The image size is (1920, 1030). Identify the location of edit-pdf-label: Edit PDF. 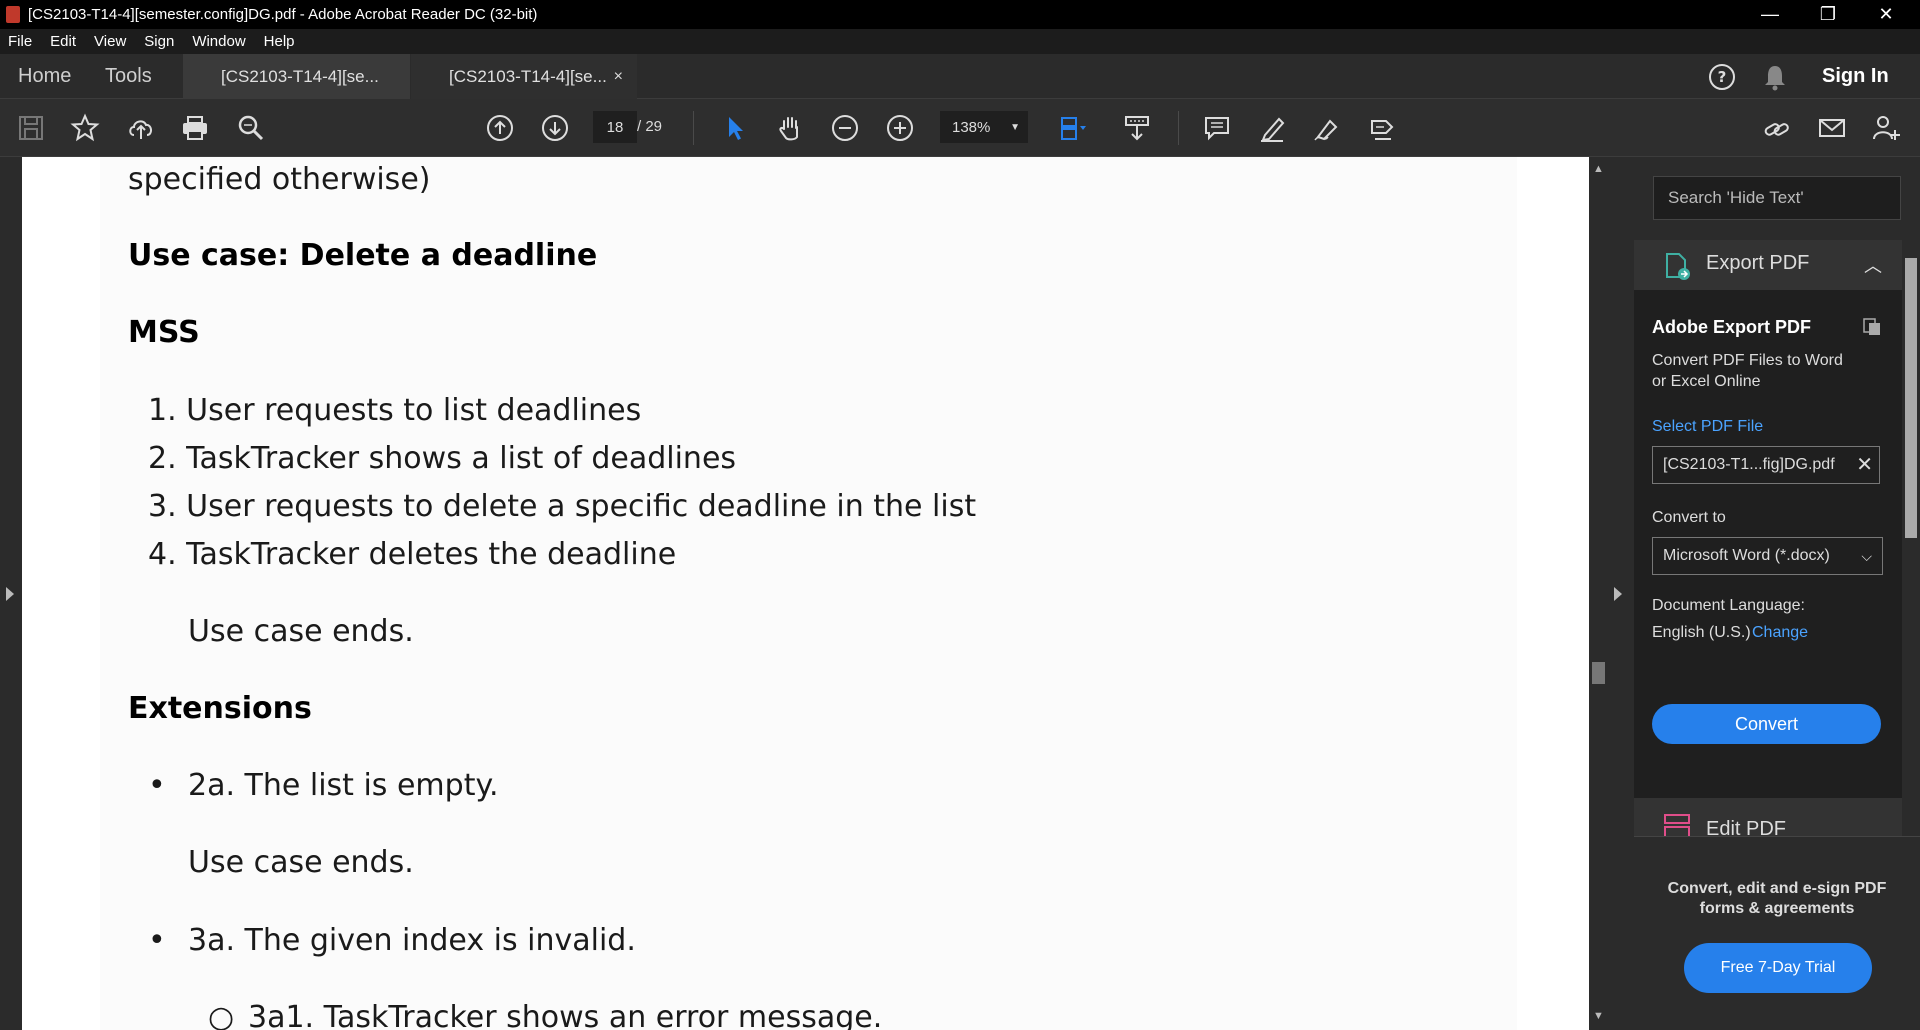
(1746, 827).